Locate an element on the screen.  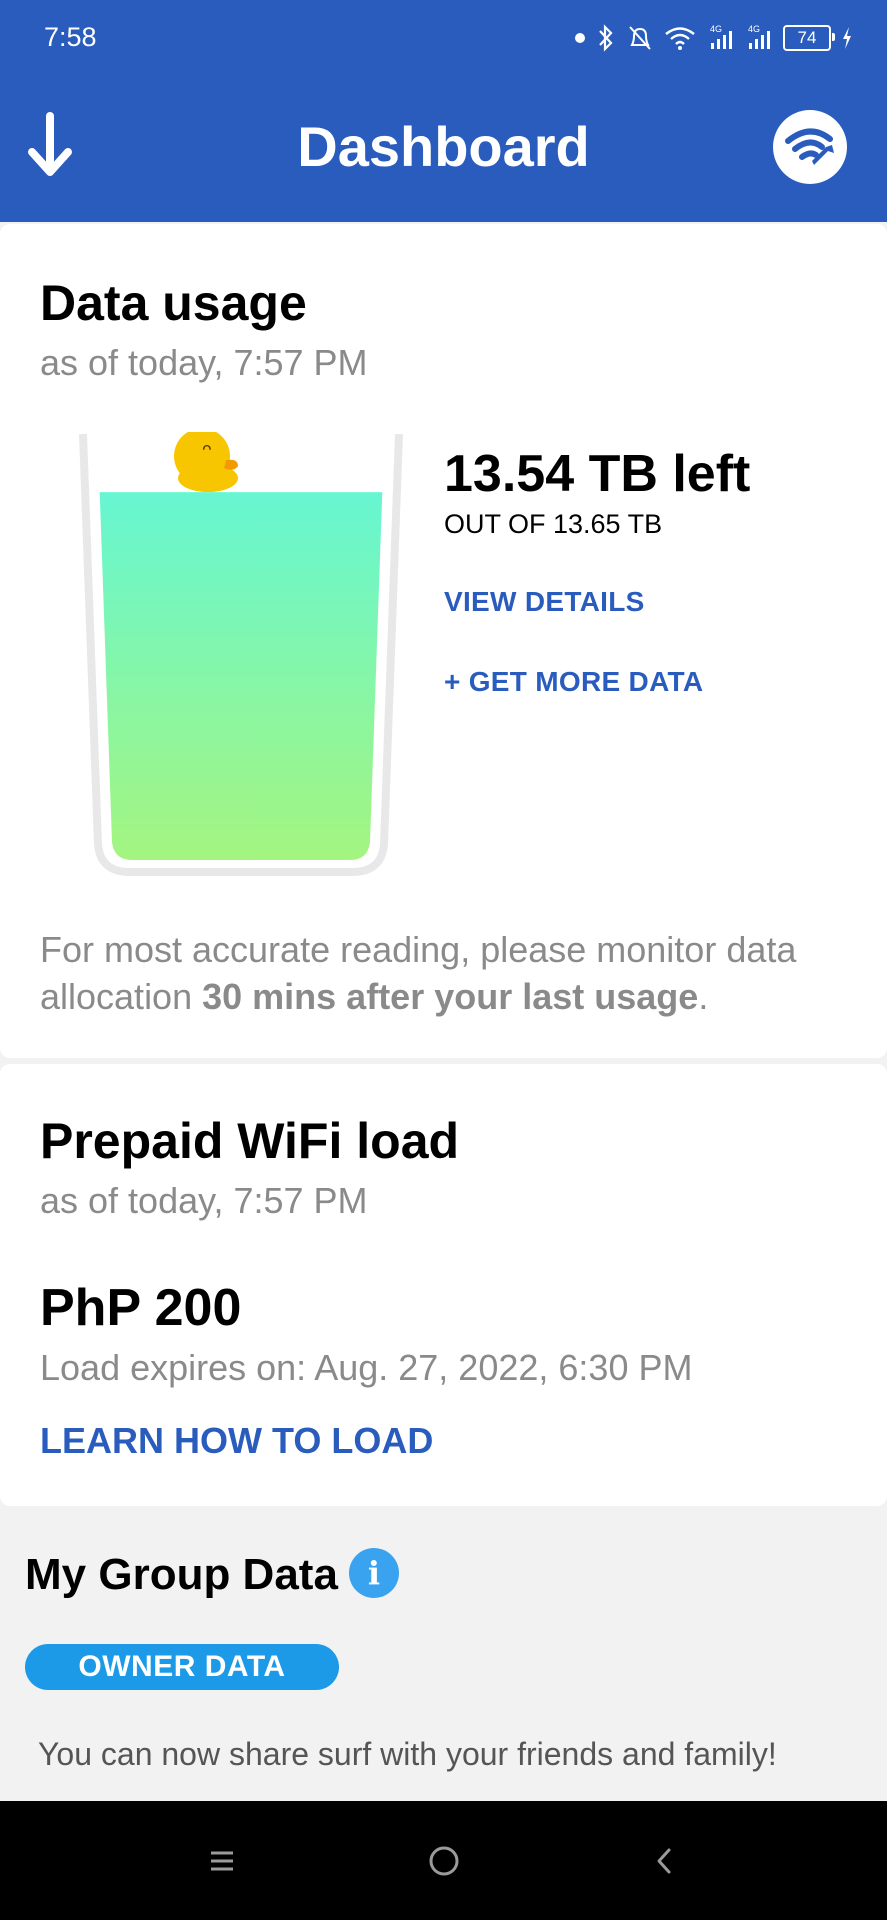
view-details-link: VIEW DETAILS is located at coordinates (544, 602).